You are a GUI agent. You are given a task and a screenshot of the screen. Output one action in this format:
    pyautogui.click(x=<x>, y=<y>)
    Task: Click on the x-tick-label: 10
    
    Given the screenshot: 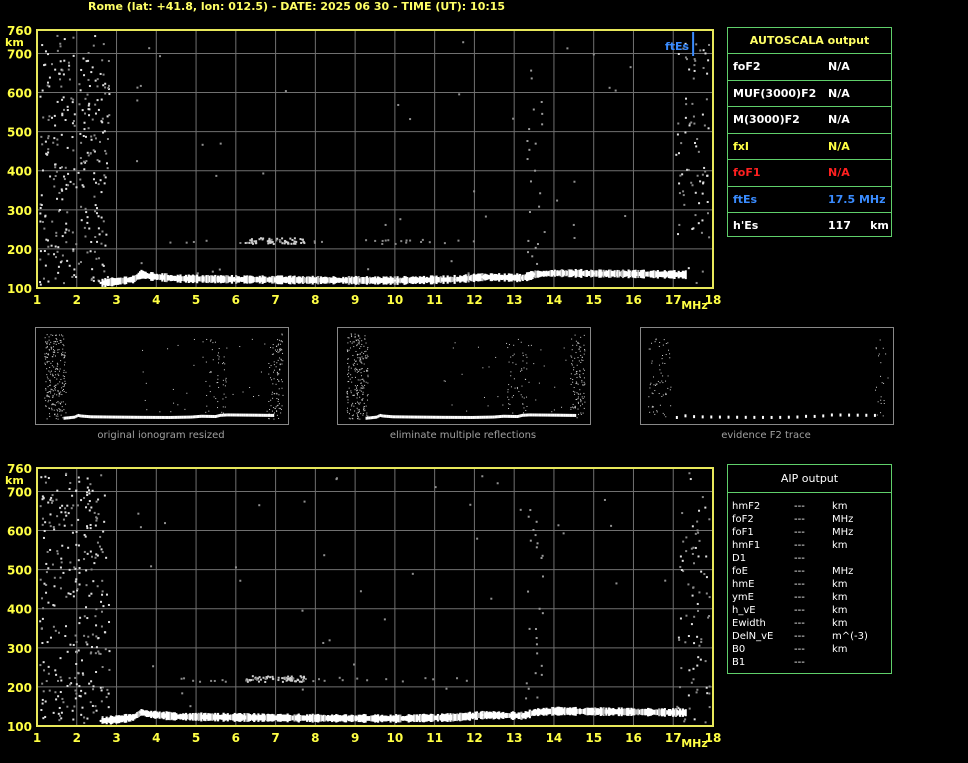 What is the action you would take?
    pyautogui.click(x=395, y=738)
    